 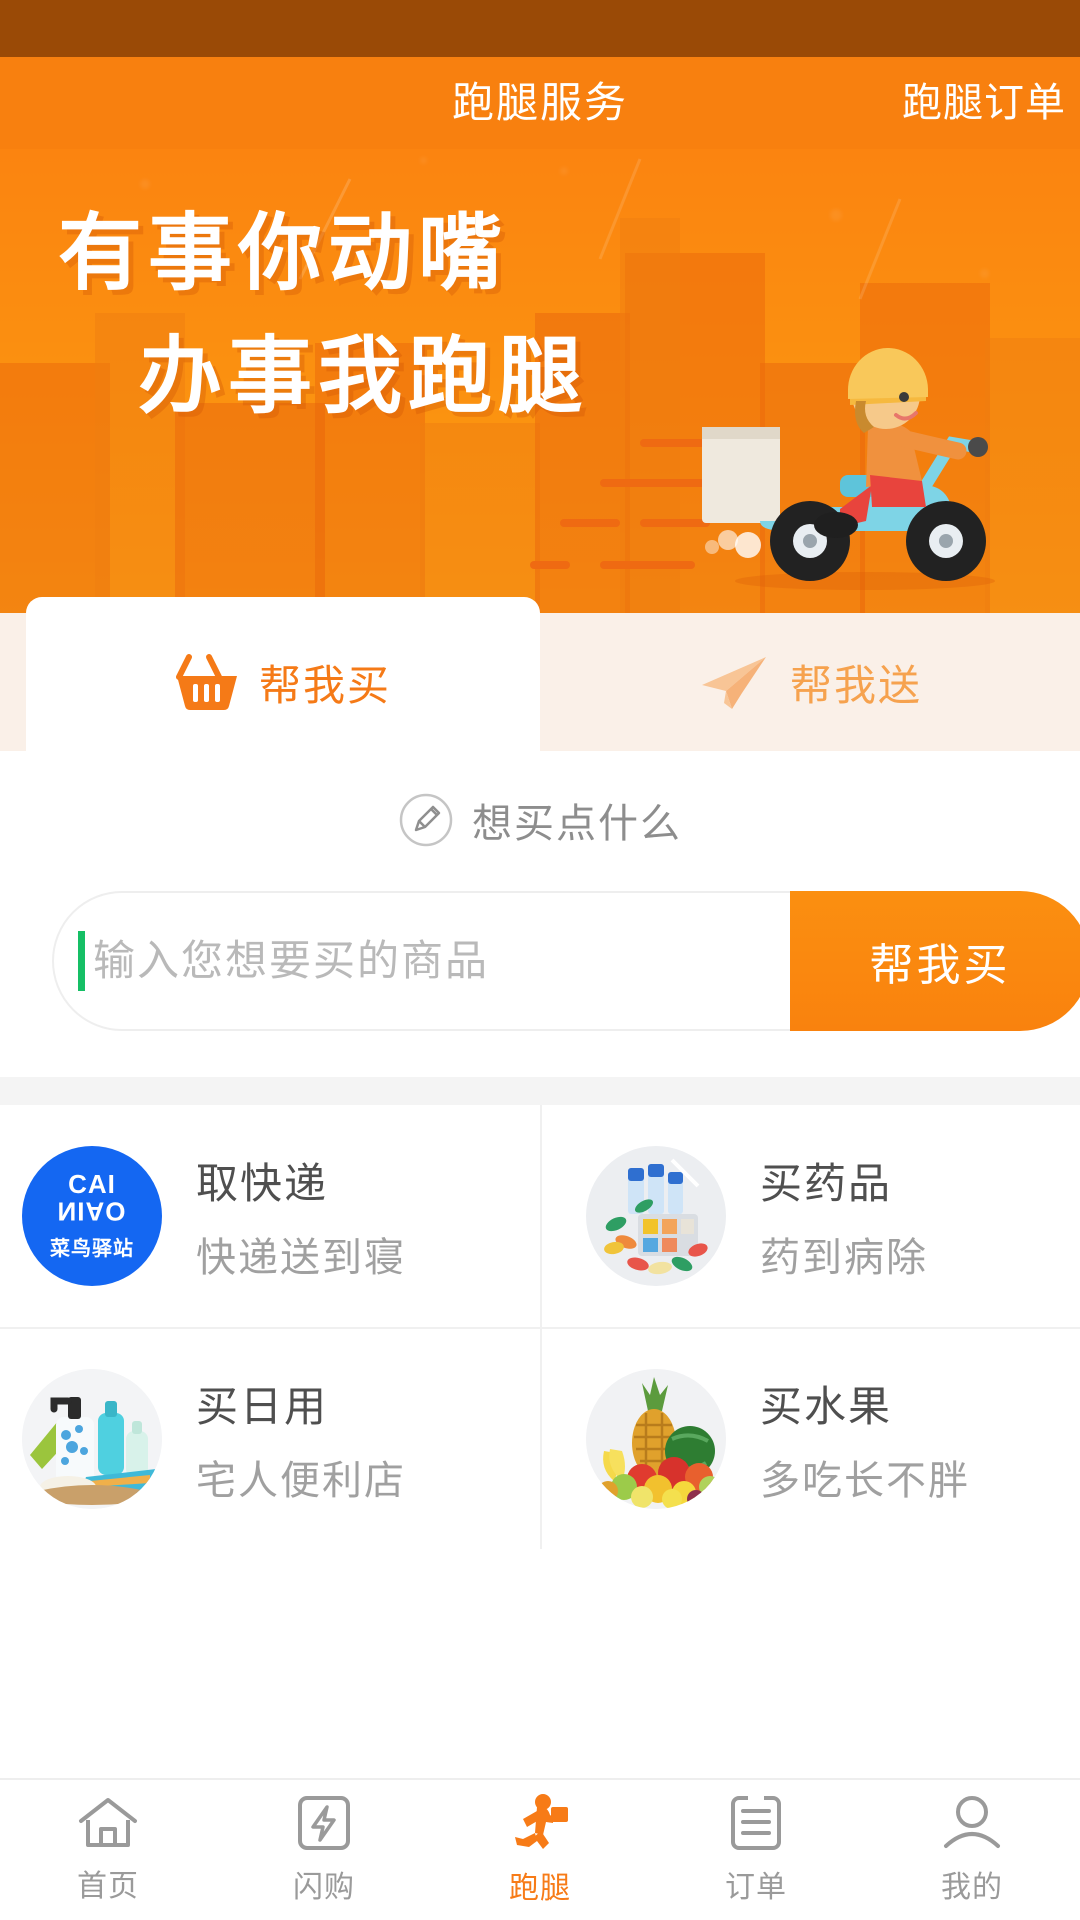 What do you see at coordinates (270, 1438) in the screenshot?
I see `service-item-buy-daily-goods: 买日用 宅人便利店` at bounding box center [270, 1438].